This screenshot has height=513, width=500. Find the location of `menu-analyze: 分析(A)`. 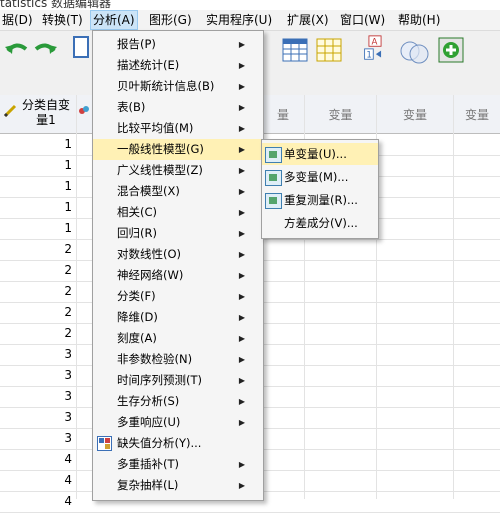

menu-analyze: 分析(A) is located at coordinates (114, 20).